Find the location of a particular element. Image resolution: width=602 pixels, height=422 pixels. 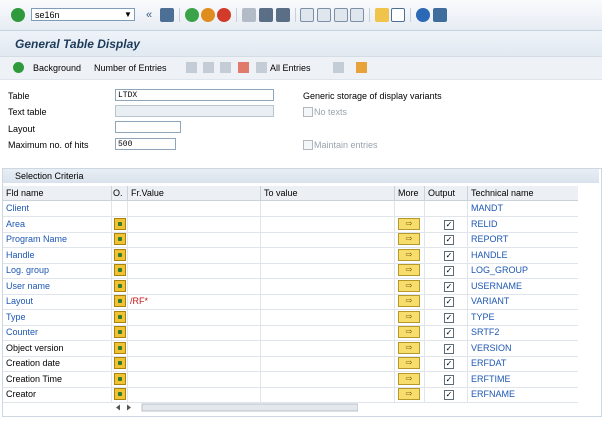

layout-input is located at coordinates (148, 127).